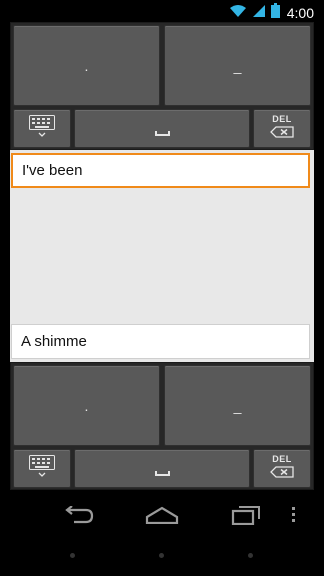 The height and width of the screenshot is (576, 324). Describe the element at coordinates (162, 11) in the screenshot. I see `status-bar: 4:00` at that location.